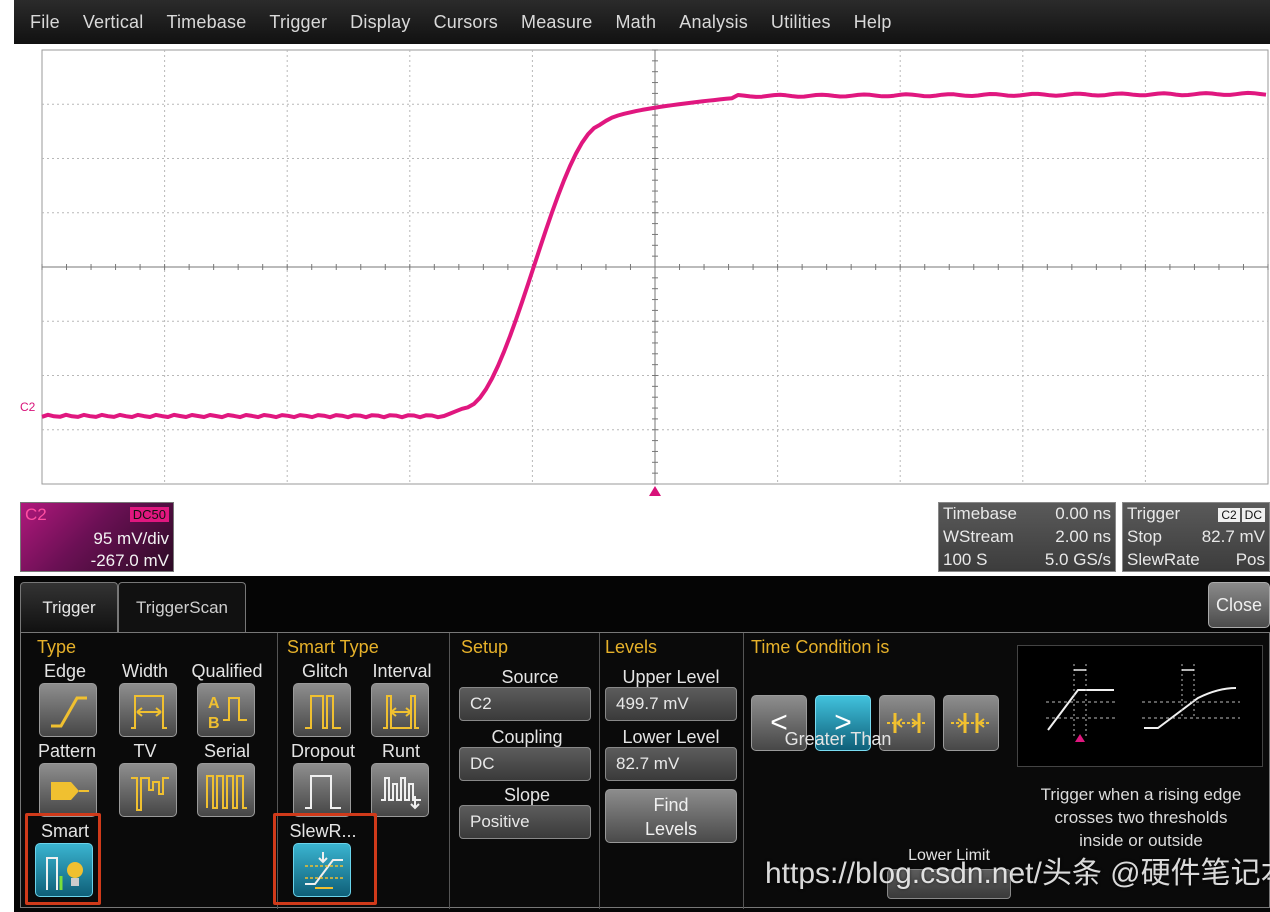 The image size is (1270, 912). What do you see at coordinates (873, 22) in the screenshot?
I see `menu-help: Help` at bounding box center [873, 22].